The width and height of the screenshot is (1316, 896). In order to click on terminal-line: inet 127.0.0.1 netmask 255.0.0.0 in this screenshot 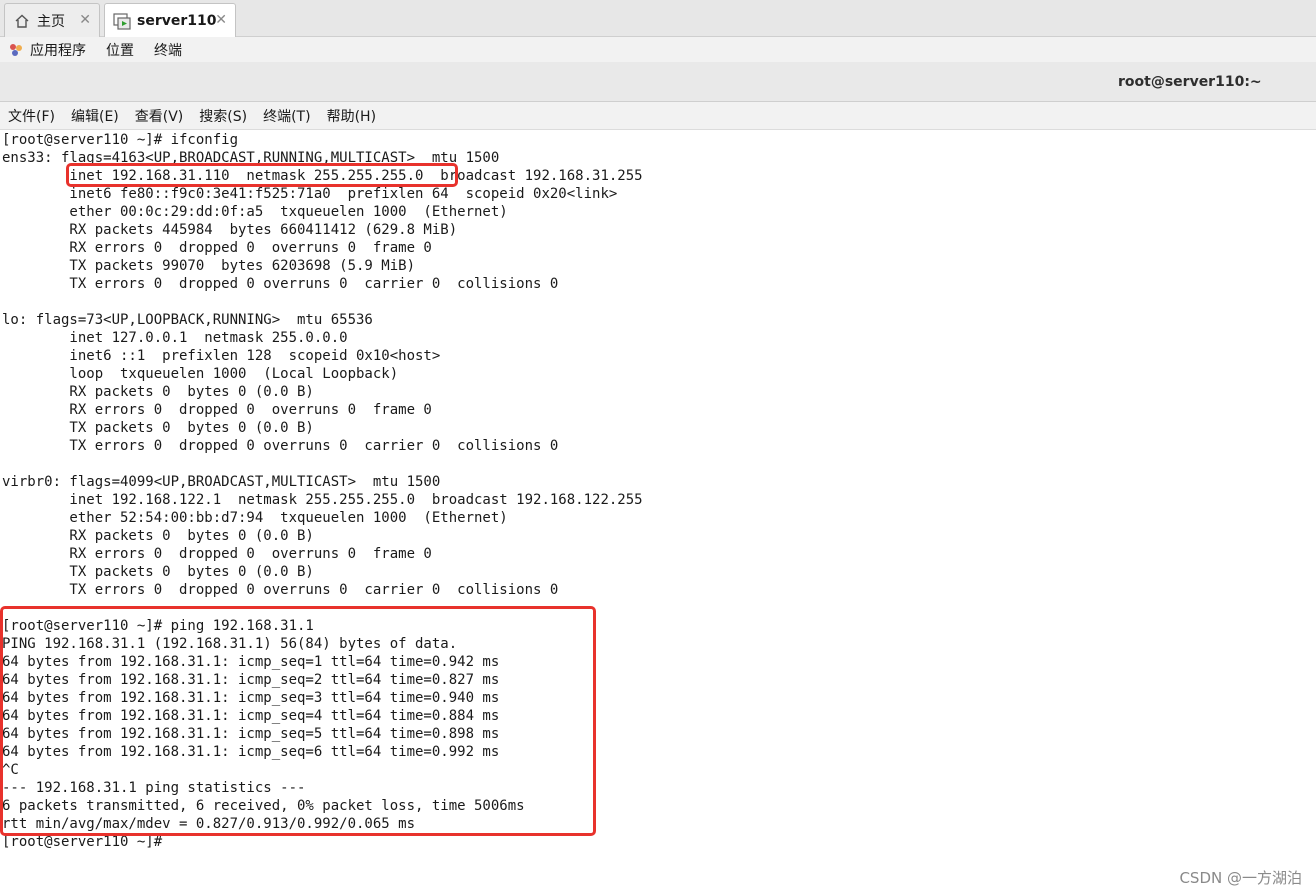, I will do `click(175, 338)`.